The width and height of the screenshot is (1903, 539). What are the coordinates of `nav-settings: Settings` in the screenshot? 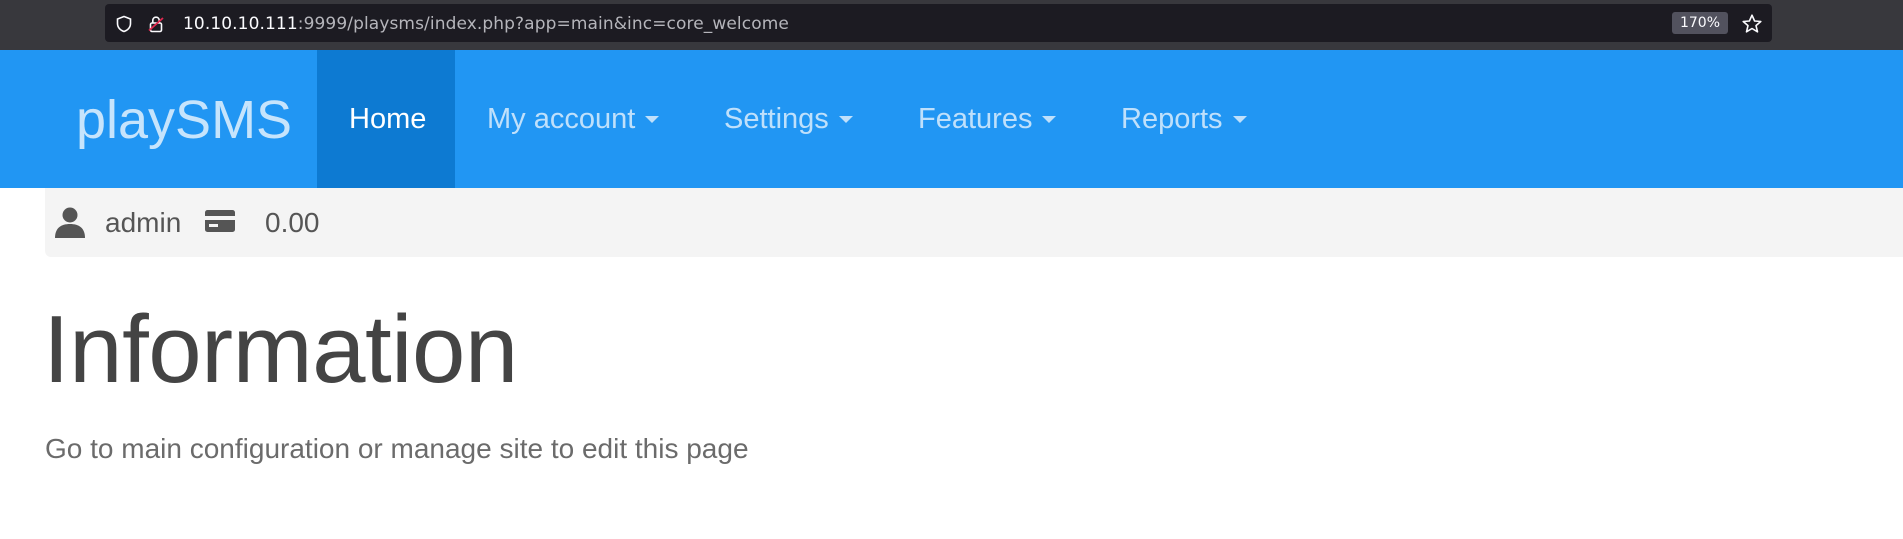 It's located at (788, 119).